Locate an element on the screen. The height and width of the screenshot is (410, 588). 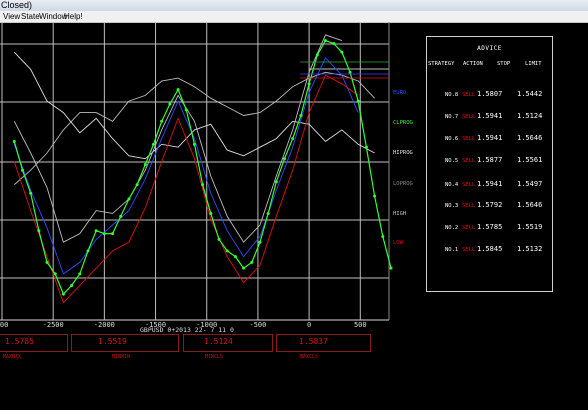
mincls-box: 1.5124 is located at coordinates (228, 343).